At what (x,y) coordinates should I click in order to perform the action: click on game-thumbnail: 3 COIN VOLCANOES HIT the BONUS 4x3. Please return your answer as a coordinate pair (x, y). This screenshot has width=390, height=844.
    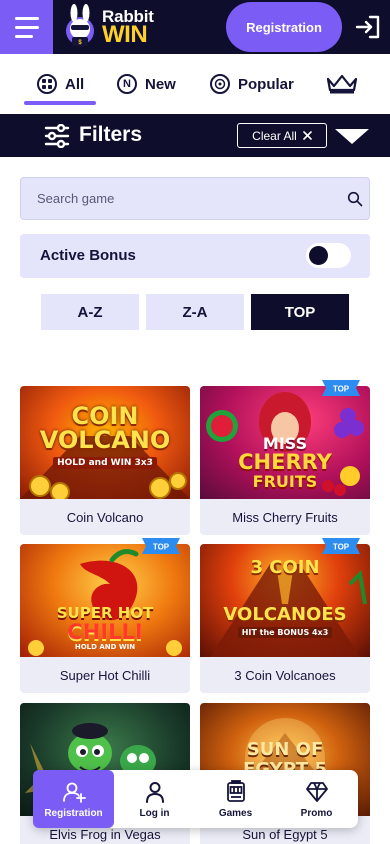
    Looking at the image, I should click on (285, 600).